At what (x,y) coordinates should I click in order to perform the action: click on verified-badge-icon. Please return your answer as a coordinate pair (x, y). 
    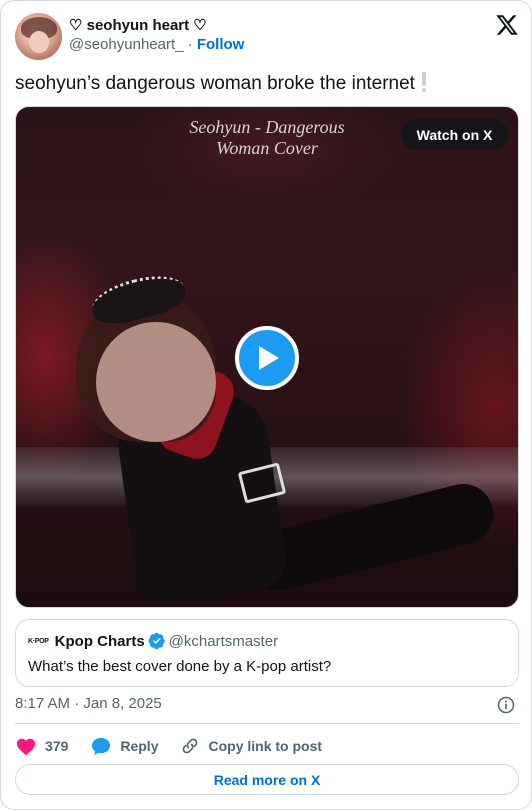
    Looking at the image, I should click on (156, 641).